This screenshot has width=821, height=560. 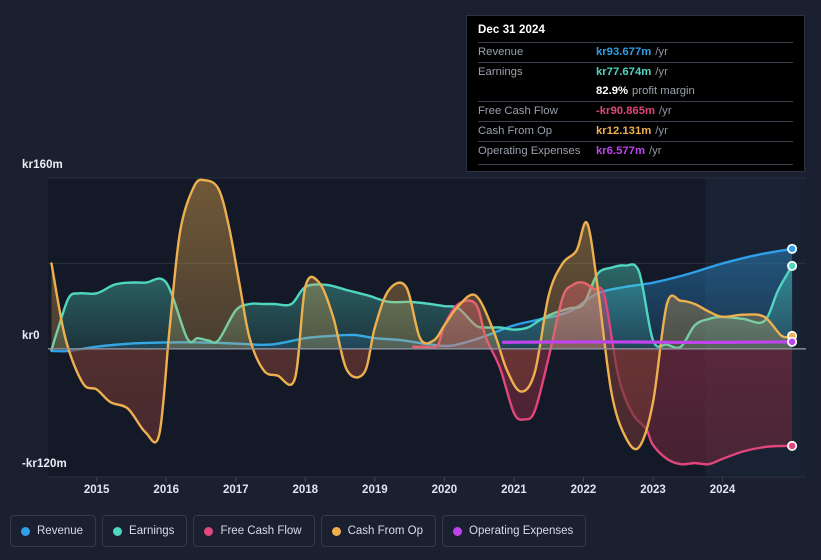 I want to click on x-axis-tick-2019: 2019, so click(x=375, y=490).